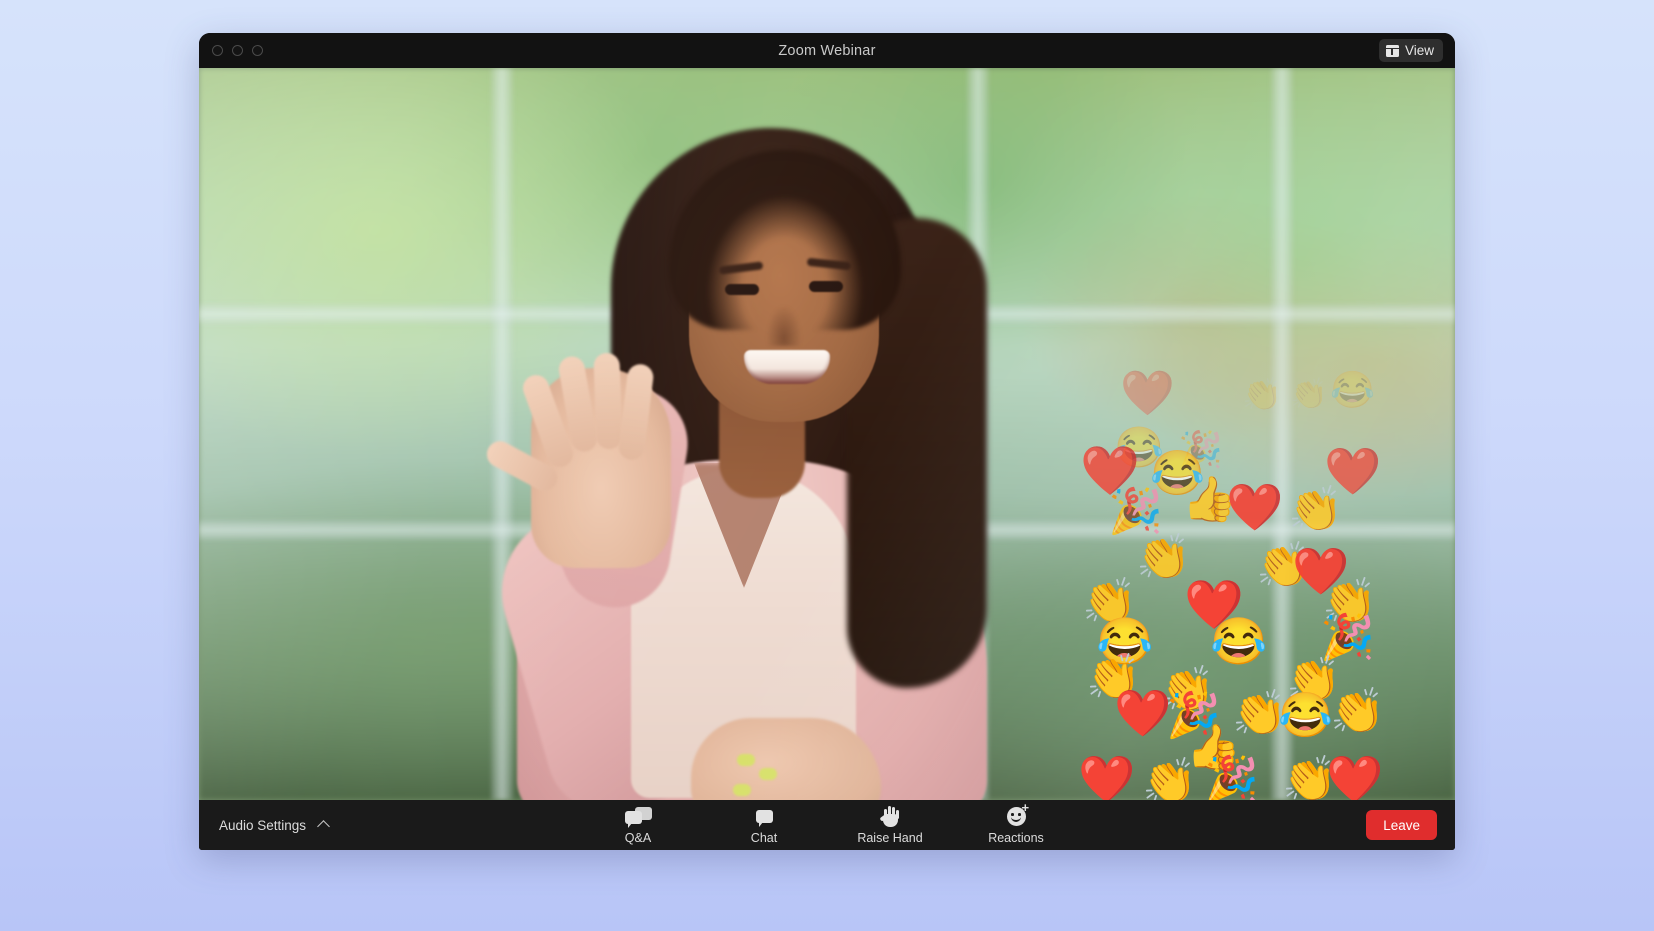  I want to click on chat-button: Chat, so click(764, 825).